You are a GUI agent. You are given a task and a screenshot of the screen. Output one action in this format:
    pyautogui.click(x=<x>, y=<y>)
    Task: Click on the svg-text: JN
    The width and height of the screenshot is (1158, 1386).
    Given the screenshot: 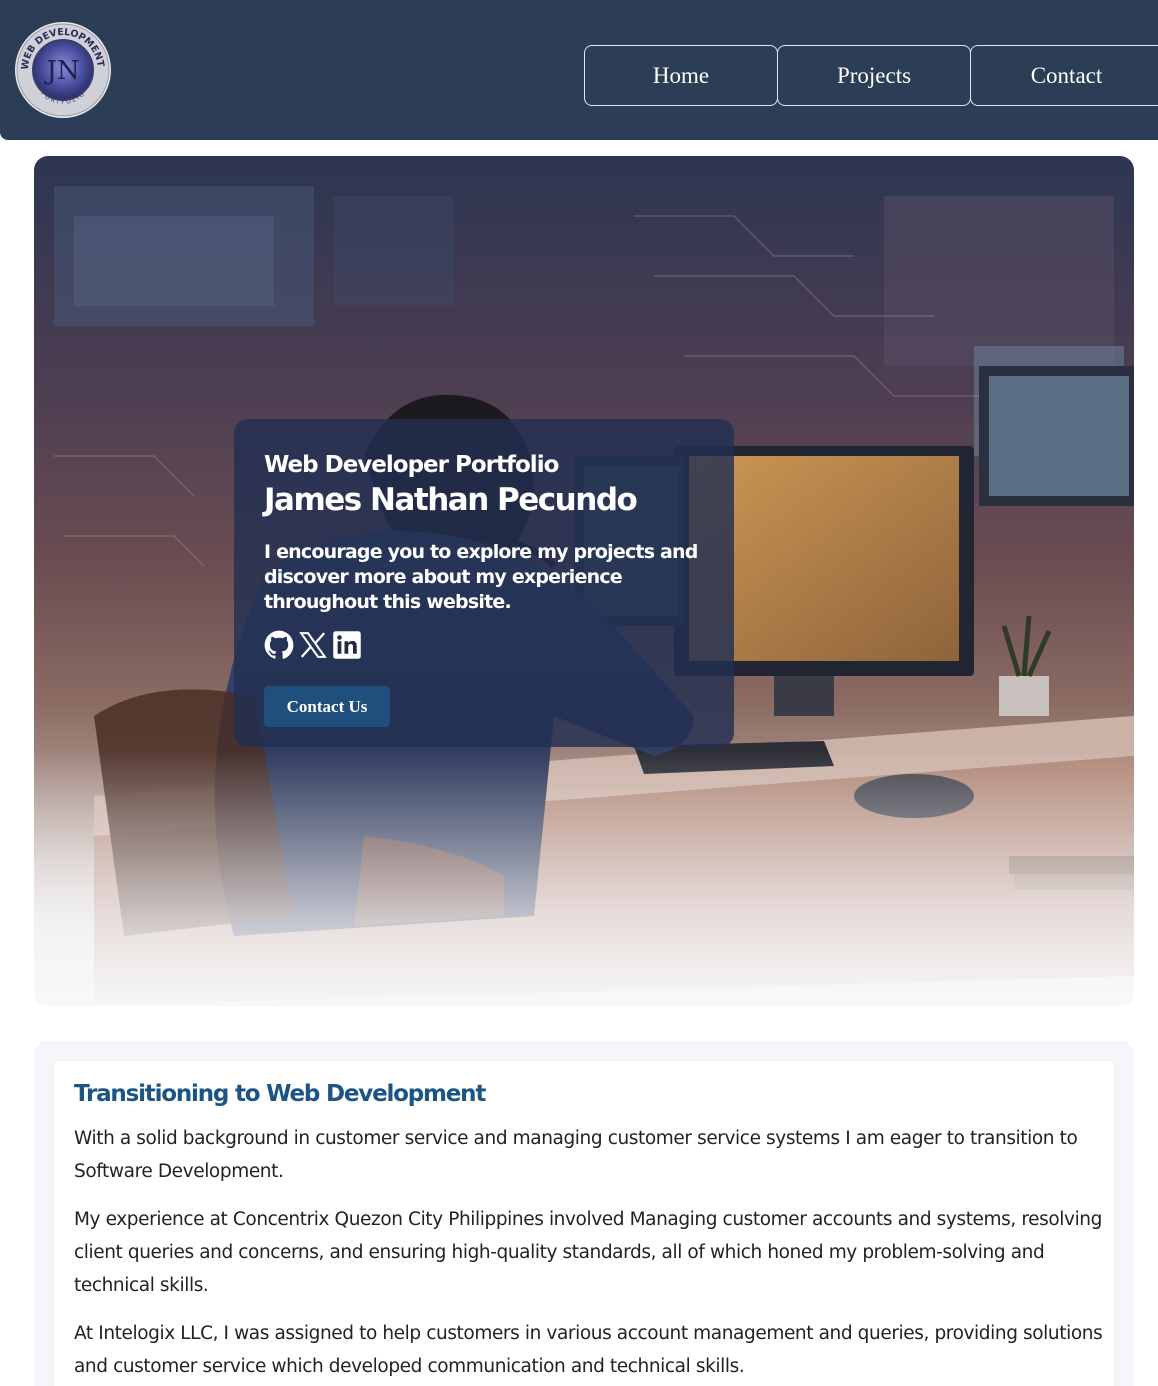 What is the action you would take?
    pyautogui.click(x=61, y=71)
    